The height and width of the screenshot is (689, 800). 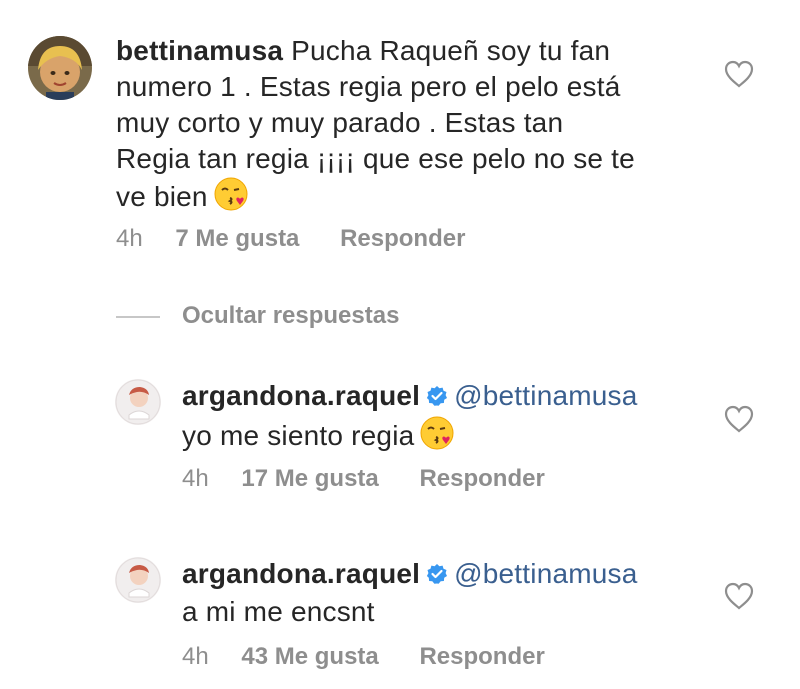 What do you see at coordinates (451, 50) in the screenshot?
I see `comment-text-line: Pucha Raqueñ soy tu fan` at bounding box center [451, 50].